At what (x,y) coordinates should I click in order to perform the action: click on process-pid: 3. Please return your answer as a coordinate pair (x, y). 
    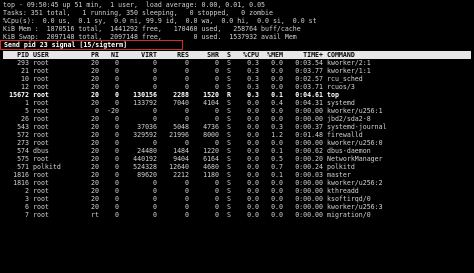
    Looking at the image, I should click on (27, 199).